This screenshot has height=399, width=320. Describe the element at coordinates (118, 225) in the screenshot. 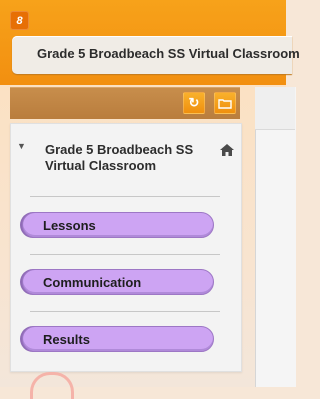

I see `nav-item-lessons: Lessons` at that location.